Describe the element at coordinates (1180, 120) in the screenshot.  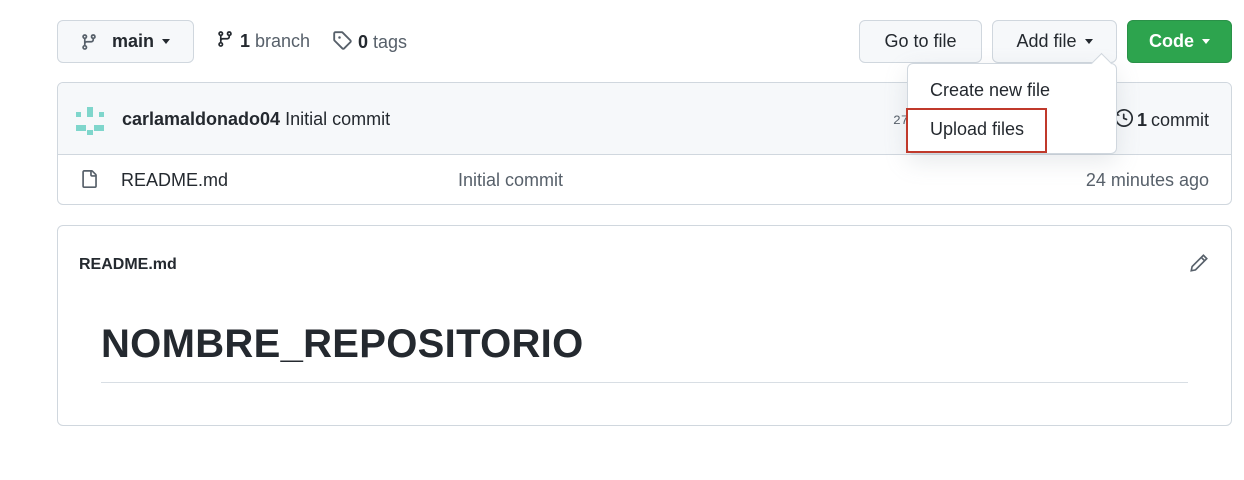
I see `commit-label: commit` at that location.